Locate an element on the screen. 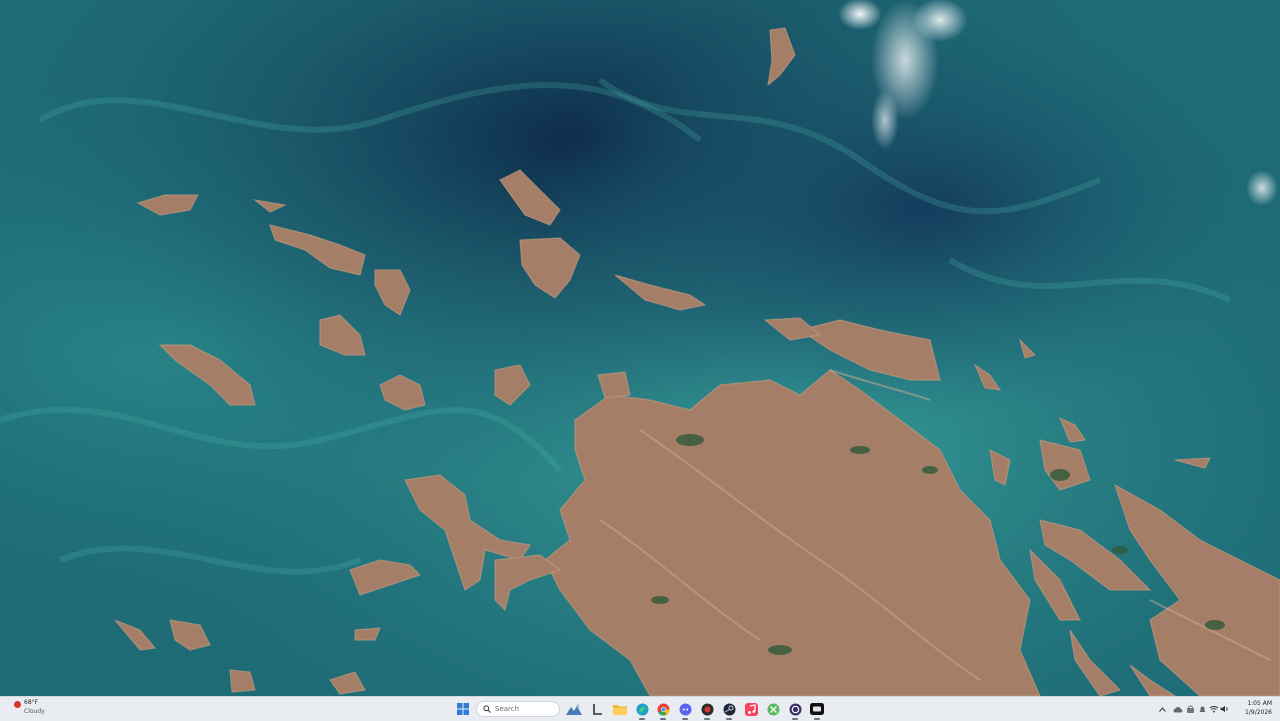 The height and width of the screenshot is (721, 1280). obs-icon is located at coordinates (795, 709).